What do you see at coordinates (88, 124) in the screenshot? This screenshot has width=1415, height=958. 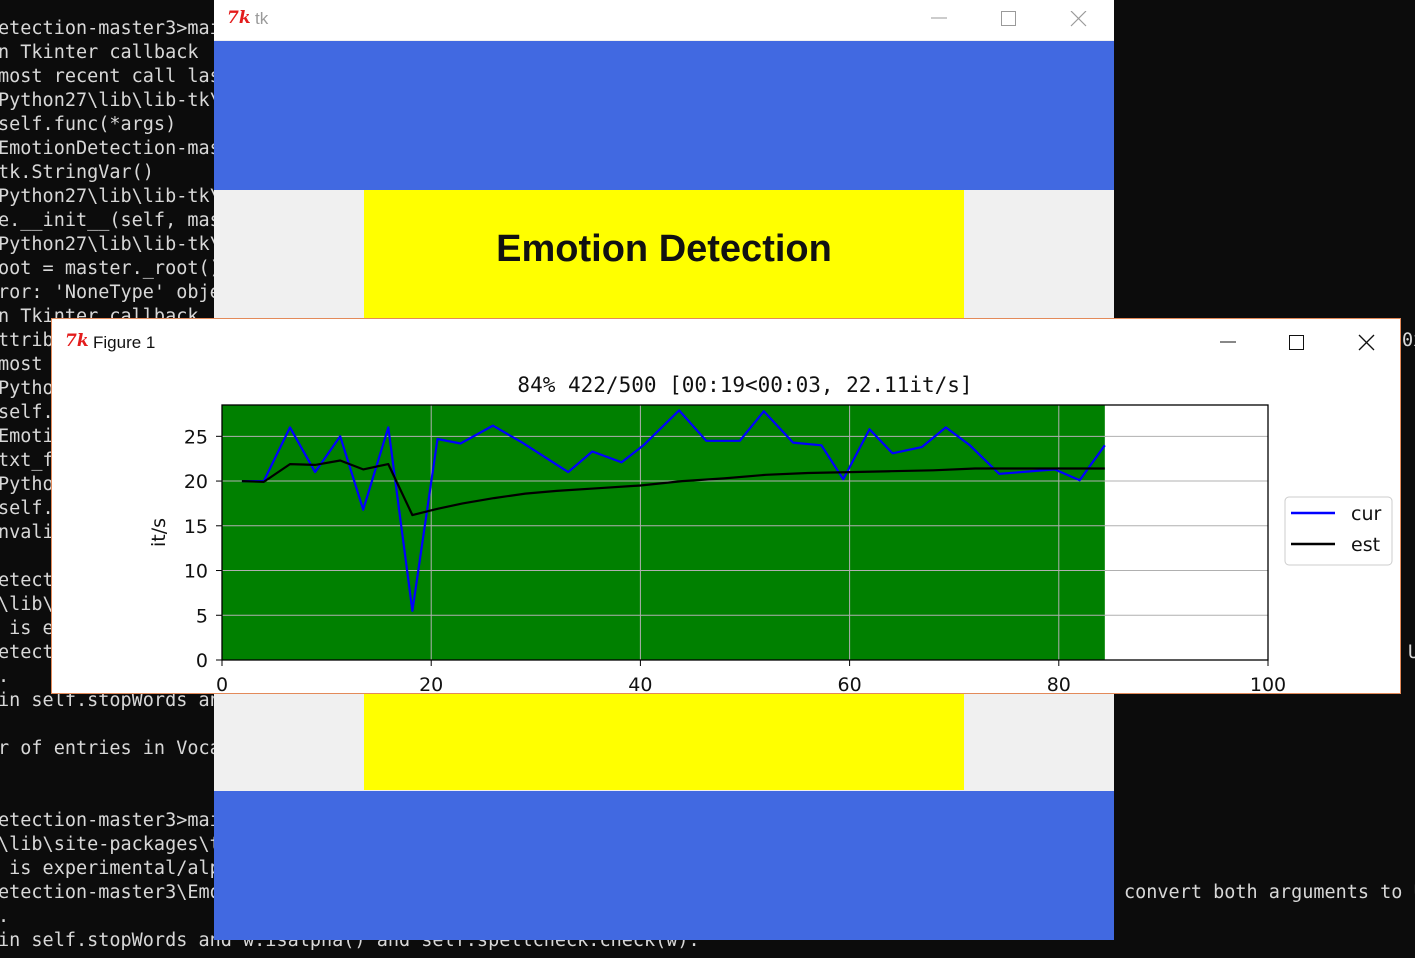 I see `console-line: self.func(*args)` at bounding box center [88, 124].